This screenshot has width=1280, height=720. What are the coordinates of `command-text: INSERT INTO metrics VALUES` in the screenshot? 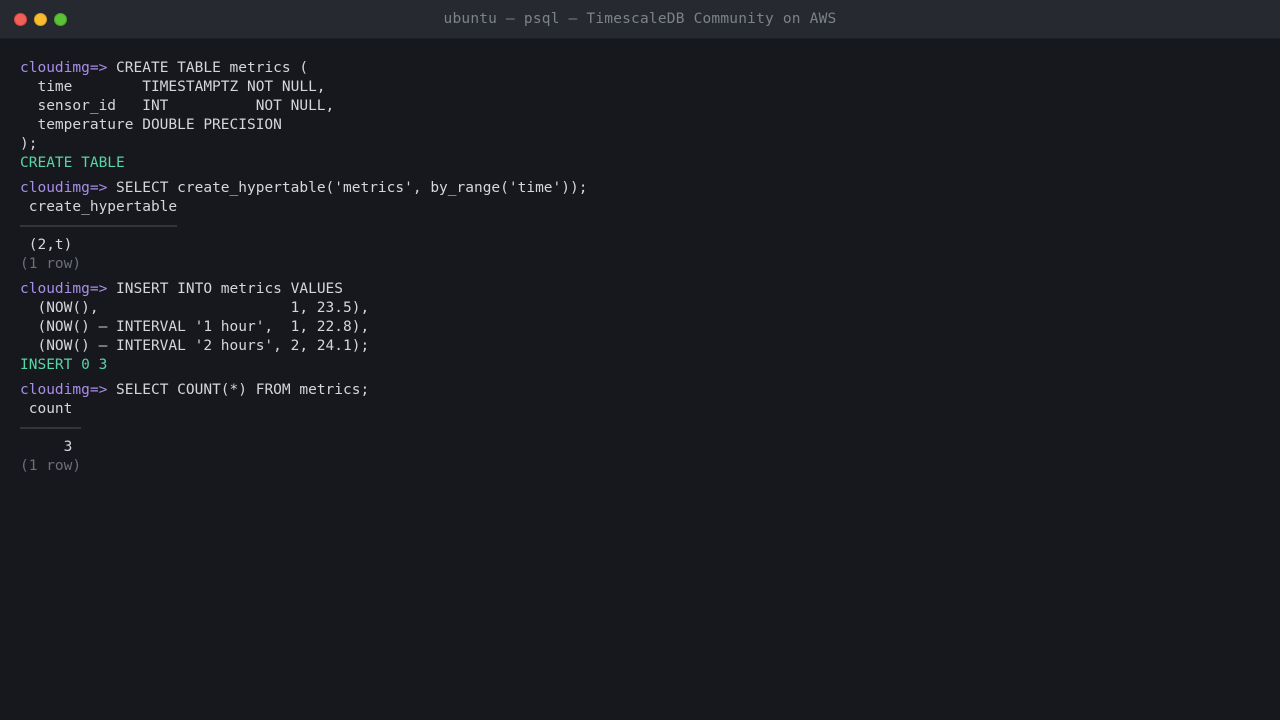 It's located at (225, 289).